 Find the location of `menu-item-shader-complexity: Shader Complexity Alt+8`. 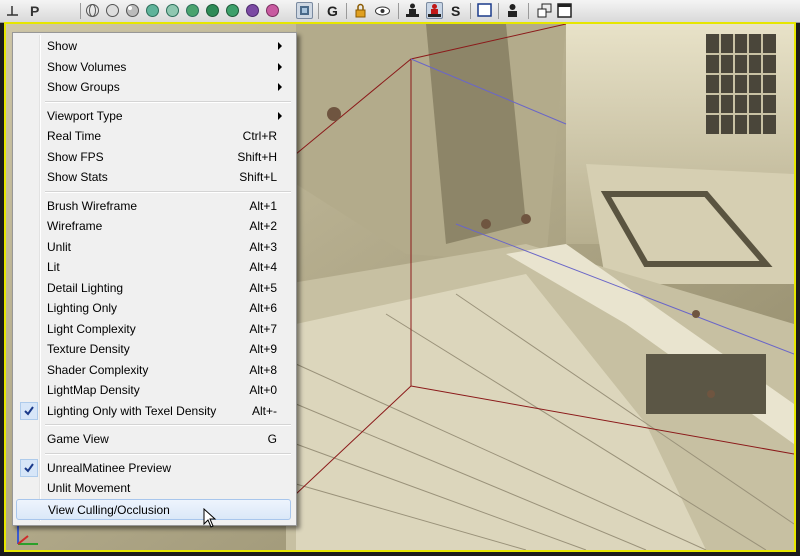

menu-item-shader-complexity: Shader Complexity Alt+8 is located at coordinates (153, 370).